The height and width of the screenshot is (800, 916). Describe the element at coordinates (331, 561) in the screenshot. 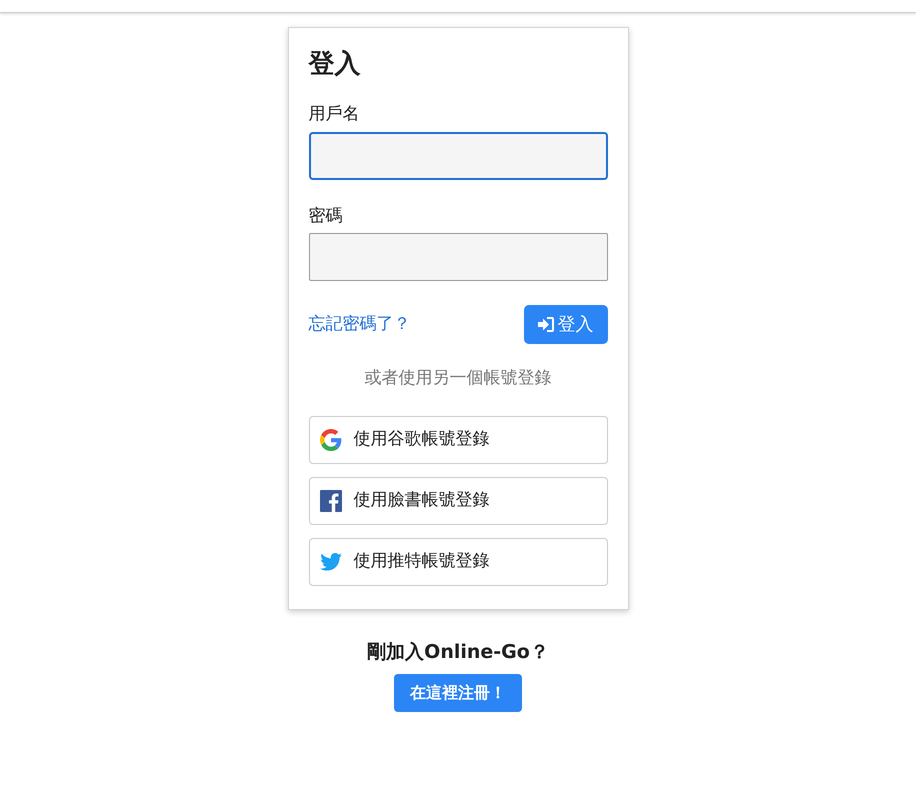

I see `bird-icon` at that location.